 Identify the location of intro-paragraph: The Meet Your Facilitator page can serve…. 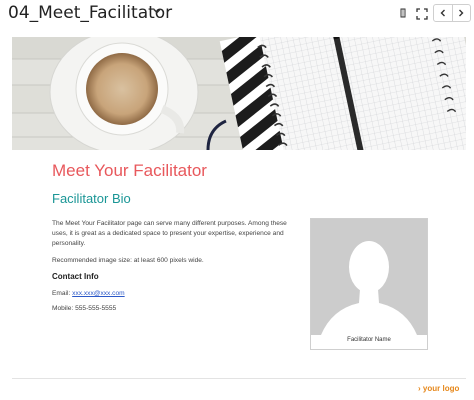
(169, 233).